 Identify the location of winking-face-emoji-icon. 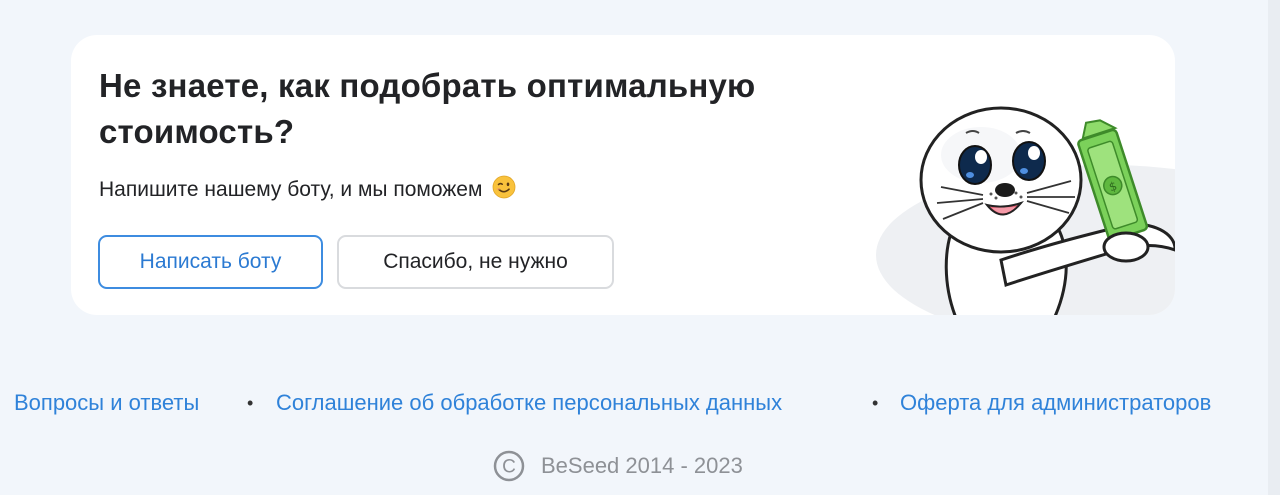
(504, 187).